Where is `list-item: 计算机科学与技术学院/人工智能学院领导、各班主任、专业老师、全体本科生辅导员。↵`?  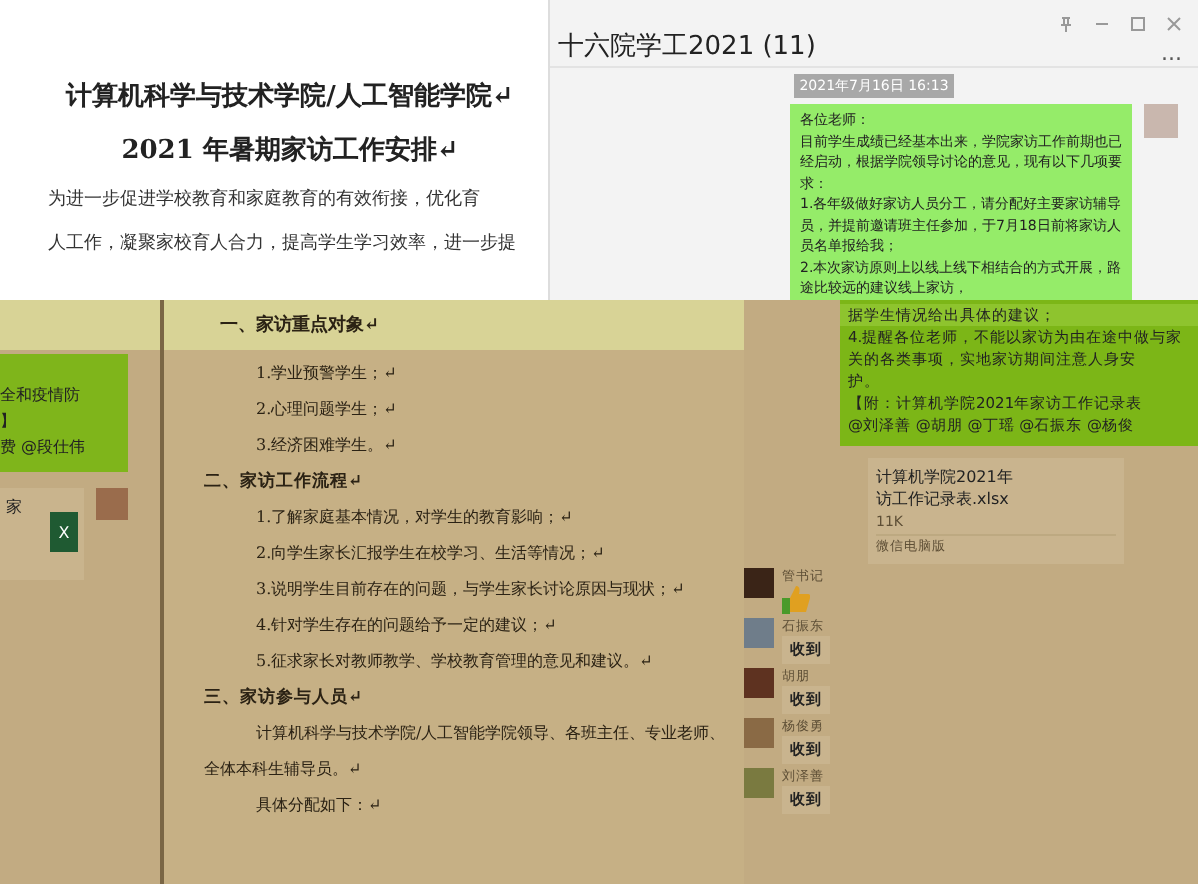
list-item: 计算机科学与技术学院/人工智能学院领导、各班主任、专业老师、全体本科生辅导员。↵ is located at coordinates (466, 752).